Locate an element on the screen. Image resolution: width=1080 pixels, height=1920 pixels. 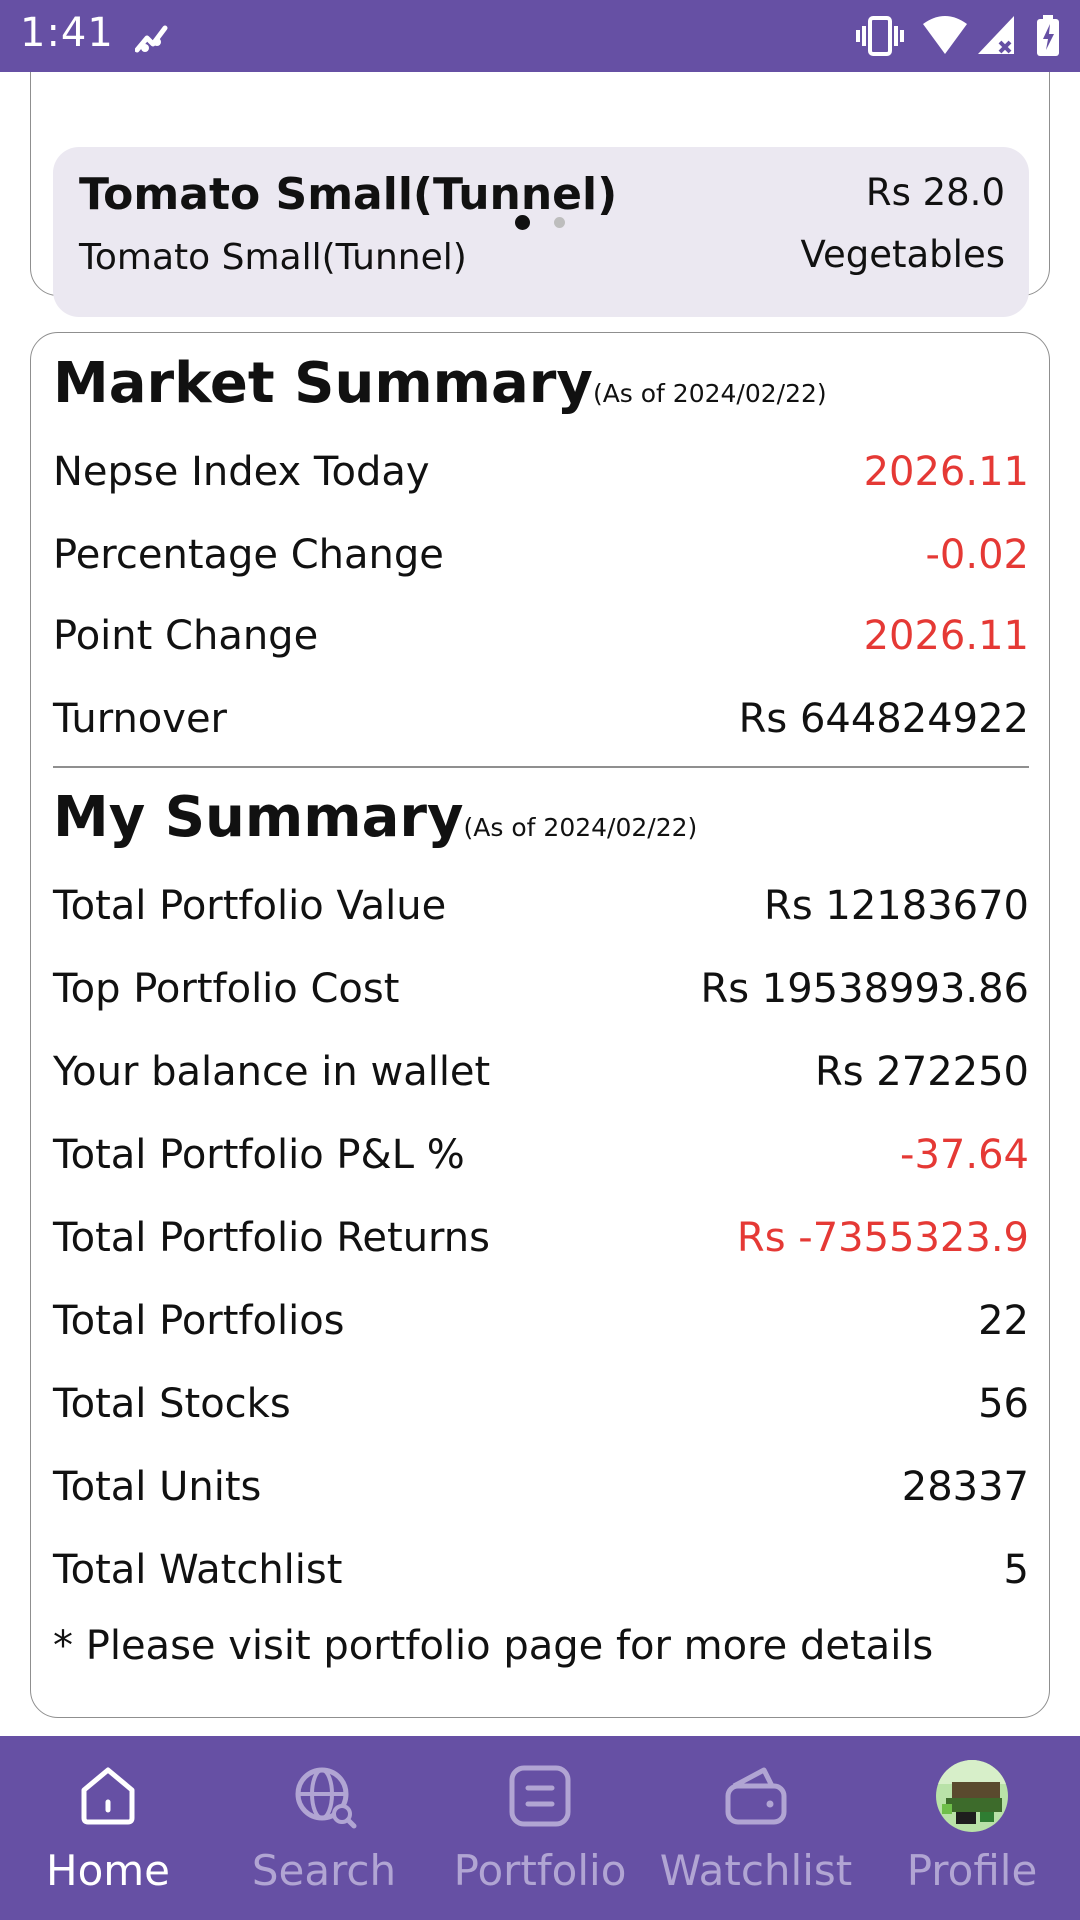
summary-row: Percentage Change -0.02 is located at coordinates (541, 556).